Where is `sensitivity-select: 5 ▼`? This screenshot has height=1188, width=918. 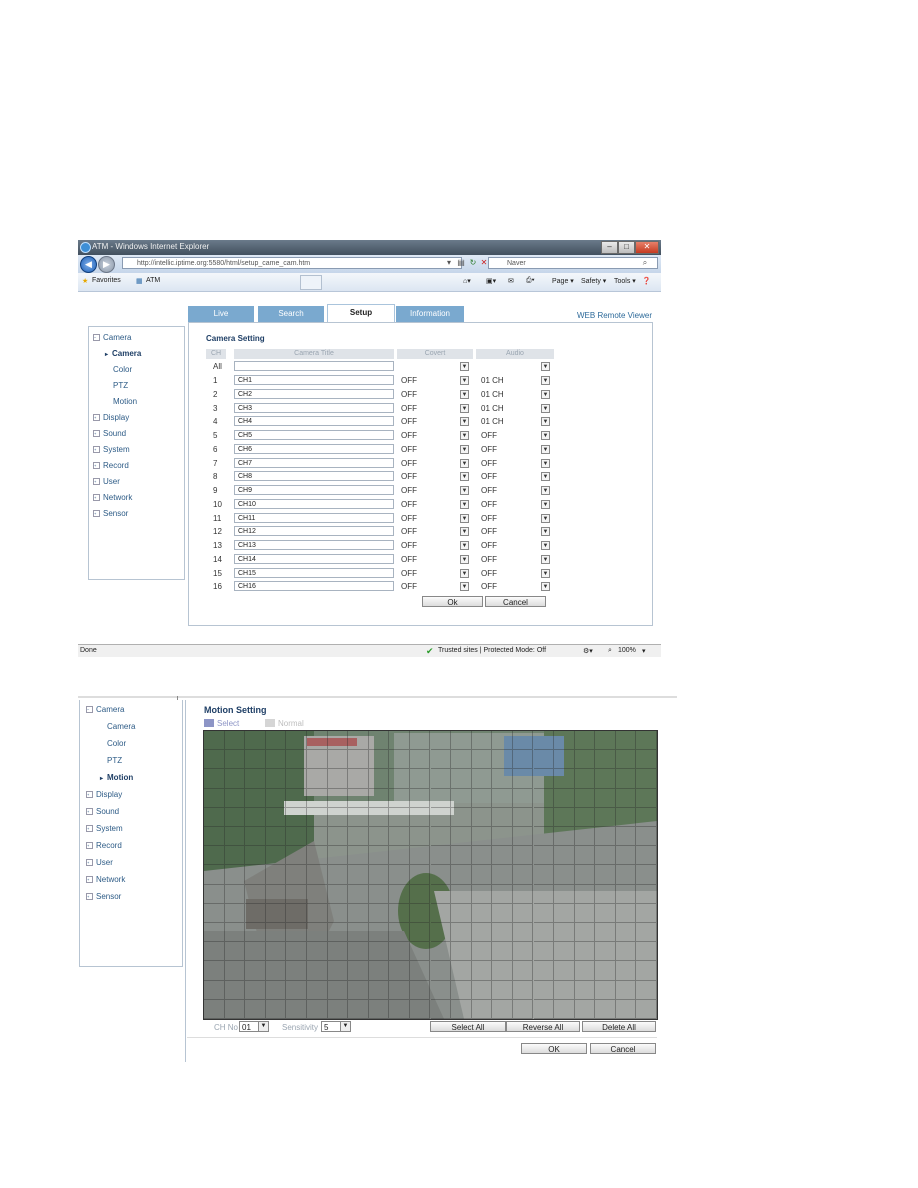 sensitivity-select: 5 ▼ is located at coordinates (336, 1026).